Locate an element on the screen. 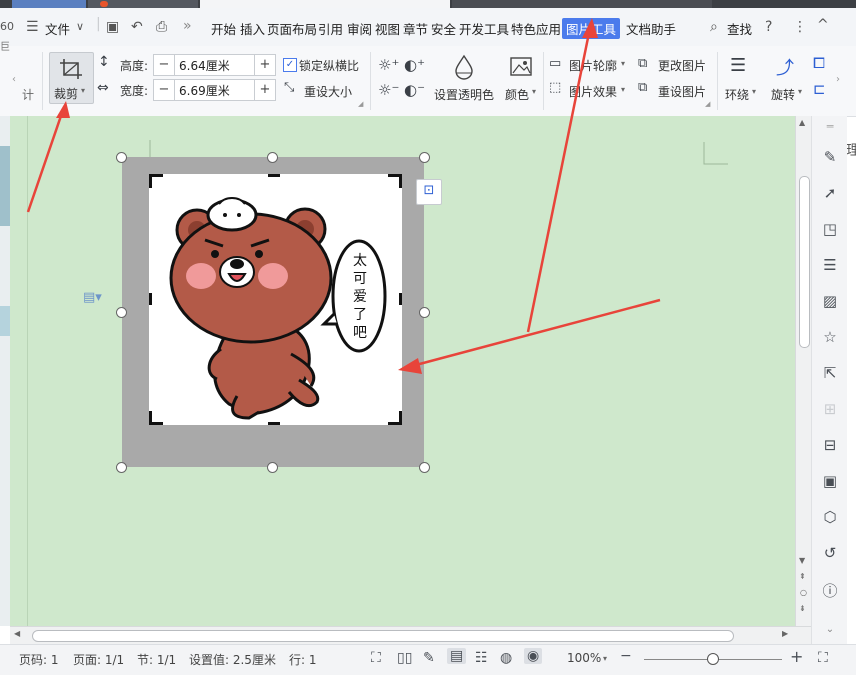  tab-doc-assistant: 文档助手 is located at coordinates (651, 28).